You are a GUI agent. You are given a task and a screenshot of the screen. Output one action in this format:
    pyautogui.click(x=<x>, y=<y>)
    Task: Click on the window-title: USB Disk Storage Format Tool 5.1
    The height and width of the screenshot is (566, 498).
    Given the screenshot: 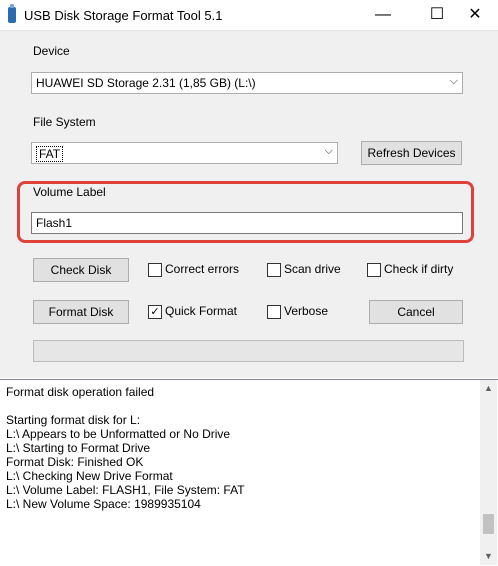 What is the action you would take?
    pyautogui.click(x=123, y=15)
    